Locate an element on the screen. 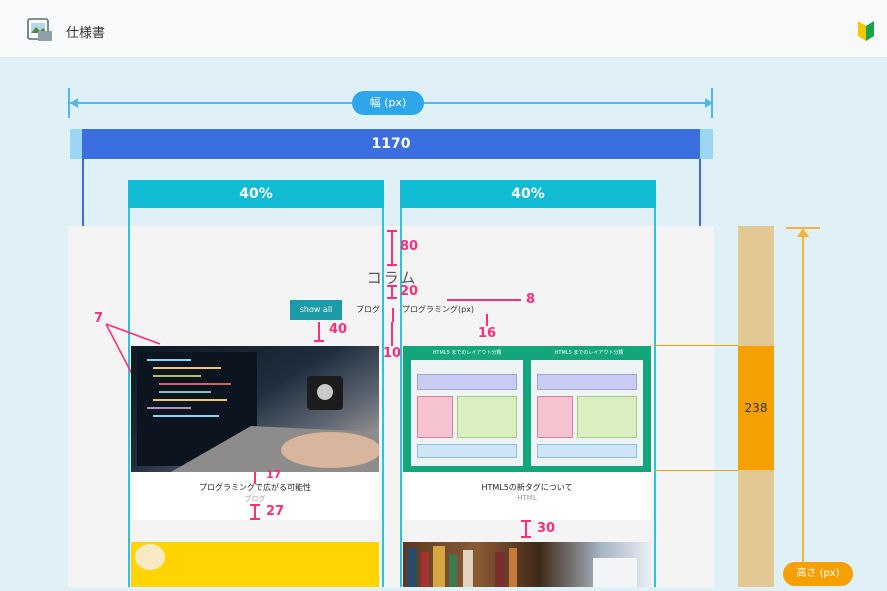 The width and height of the screenshot is (887, 591). column-left-guide-l is located at coordinates (129, 397).